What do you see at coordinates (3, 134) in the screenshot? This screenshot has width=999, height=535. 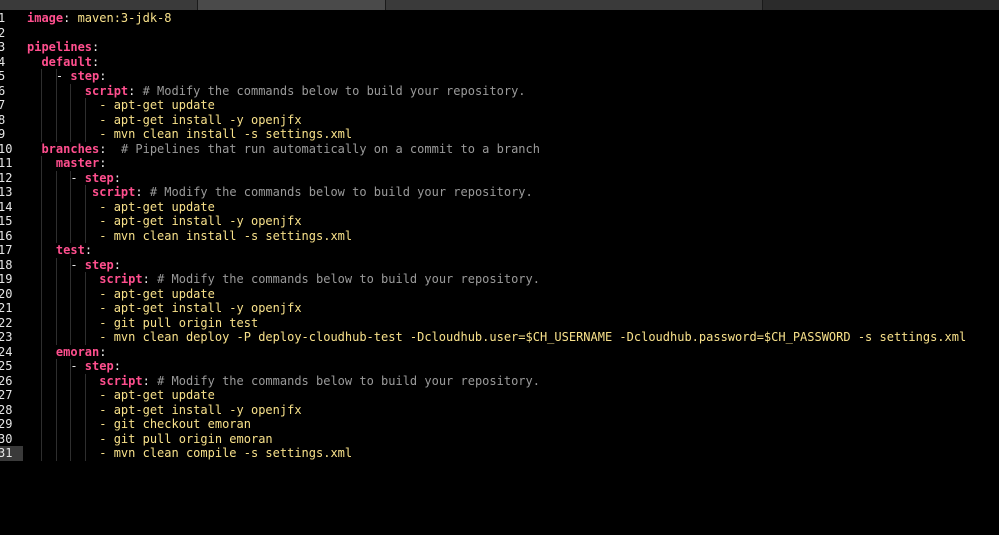 I see `line-number: 9` at bounding box center [3, 134].